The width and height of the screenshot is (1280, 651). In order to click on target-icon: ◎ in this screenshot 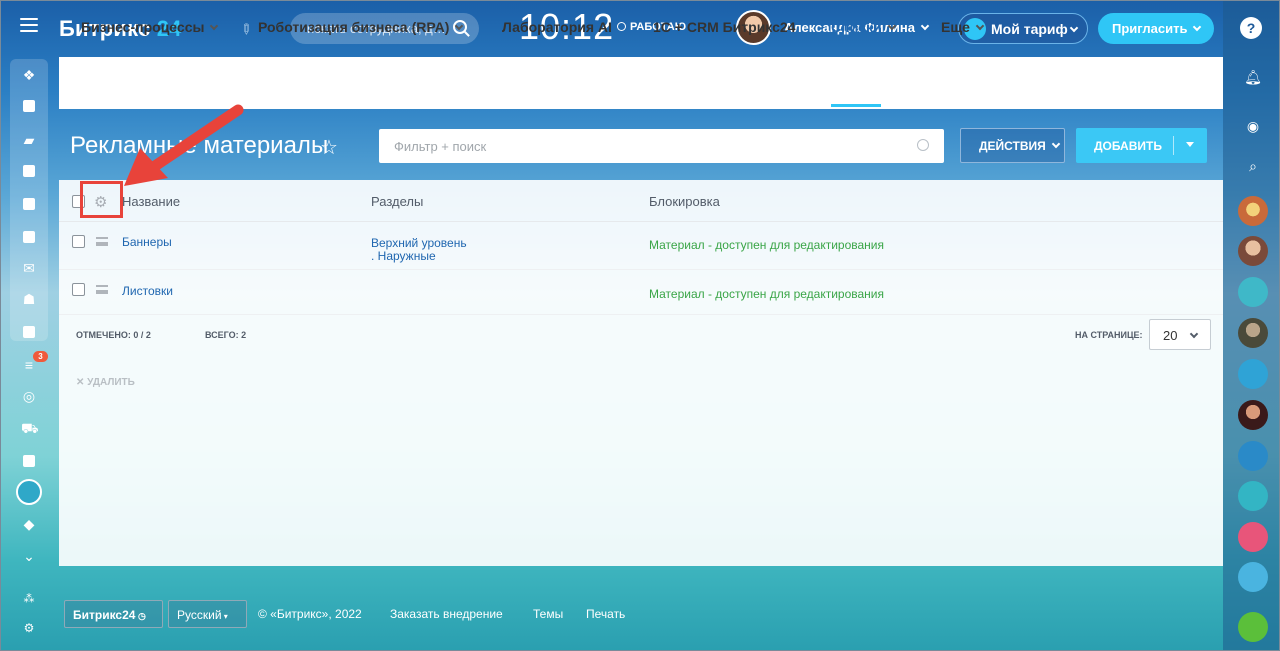, I will do `click(29, 396)`.